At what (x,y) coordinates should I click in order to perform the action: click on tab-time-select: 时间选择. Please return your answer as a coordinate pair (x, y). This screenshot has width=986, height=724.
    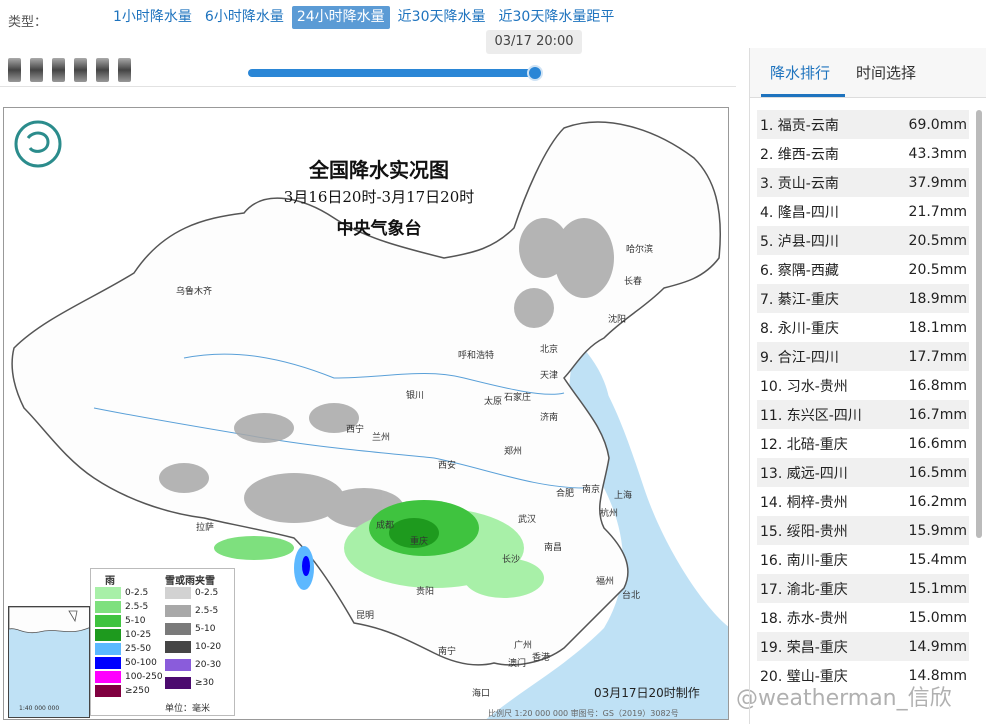
    Looking at the image, I should click on (886, 72).